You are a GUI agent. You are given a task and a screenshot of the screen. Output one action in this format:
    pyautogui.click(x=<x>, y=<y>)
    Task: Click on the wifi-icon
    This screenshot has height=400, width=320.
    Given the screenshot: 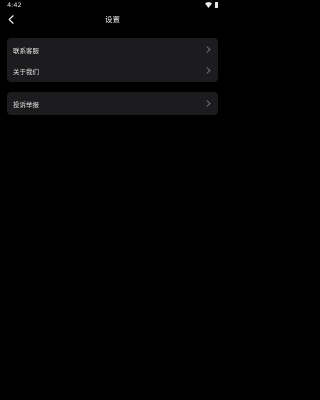 What is the action you would take?
    pyautogui.click(x=208, y=5)
    